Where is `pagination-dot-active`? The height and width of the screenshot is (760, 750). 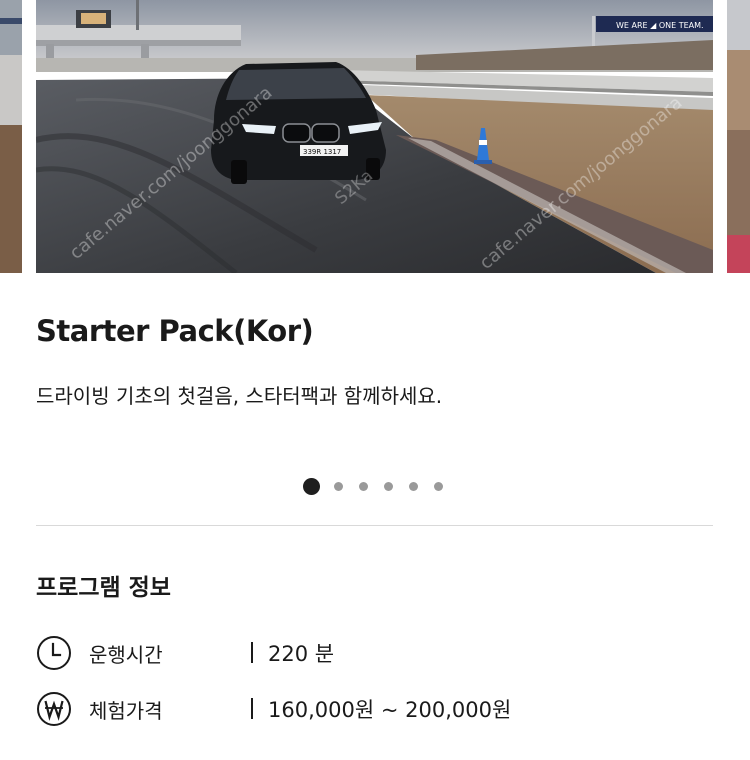 pagination-dot-active is located at coordinates (311, 486).